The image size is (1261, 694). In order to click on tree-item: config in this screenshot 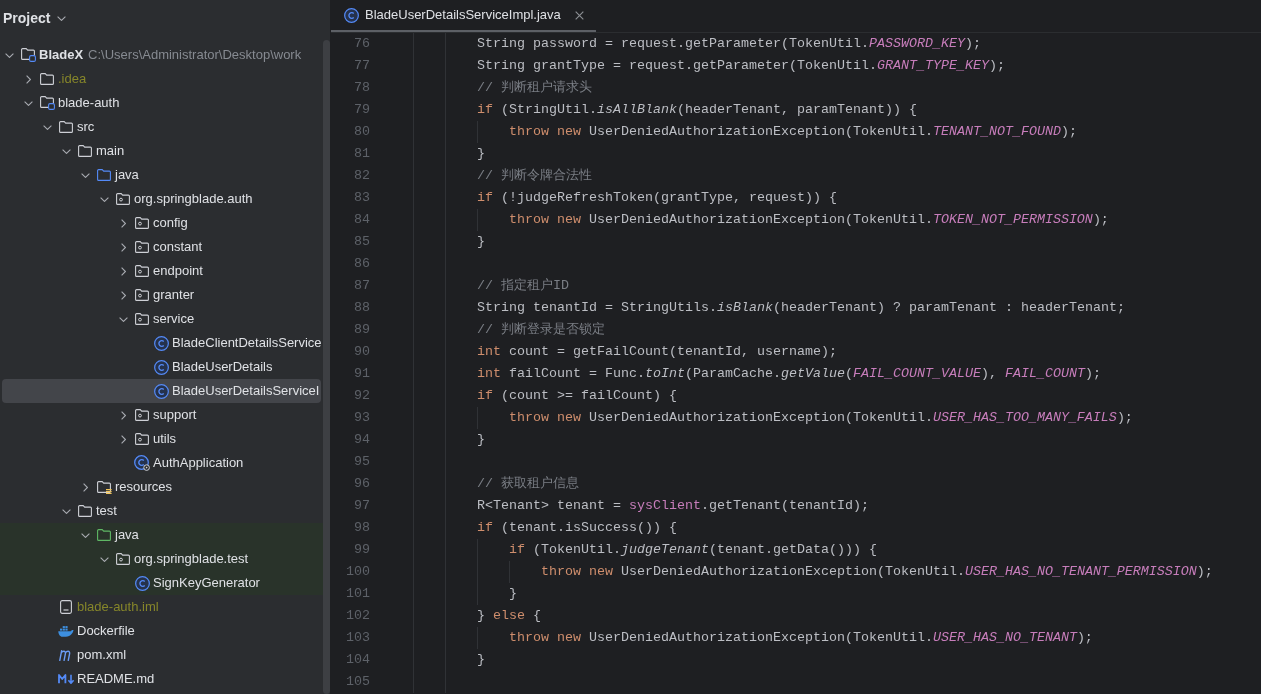, I will do `click(153, 223)`.